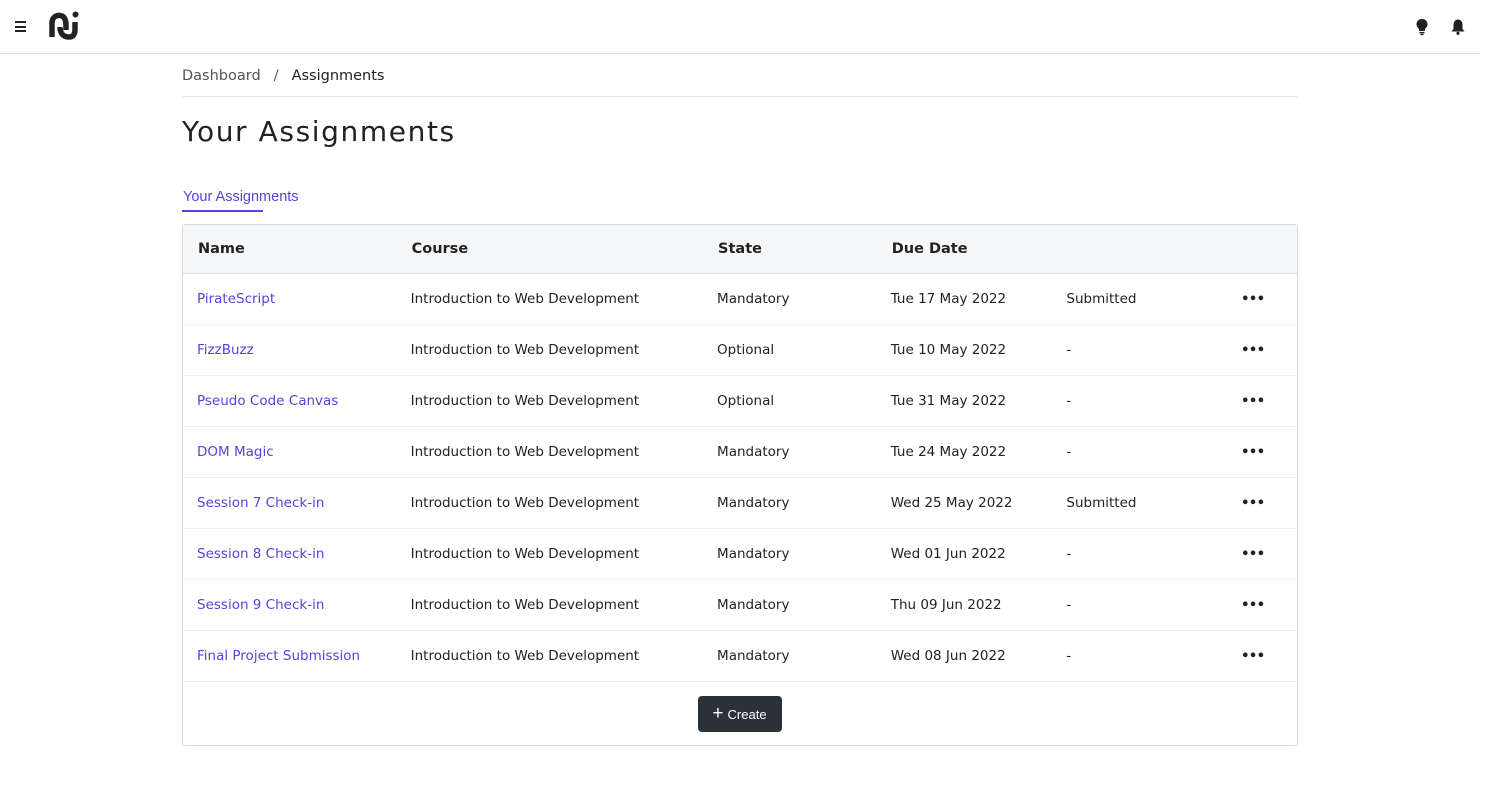 This screenshot has height=792, width=1495. I want to click on due-date-cell: Wed 01 Jun 2022, so click(948, 554).